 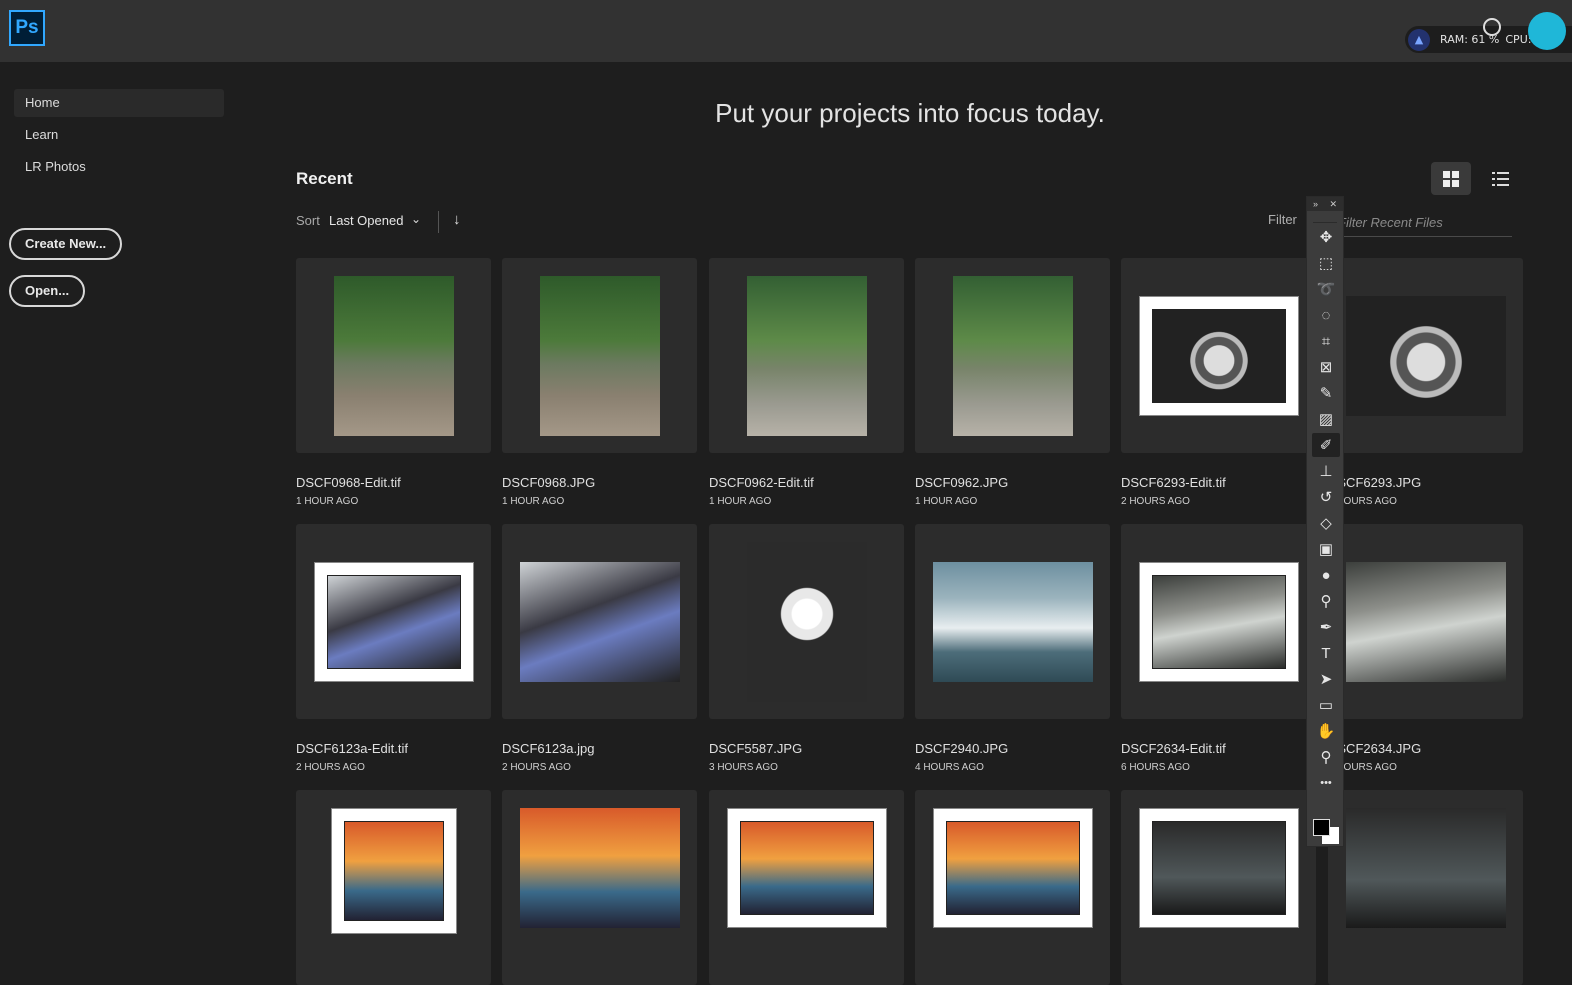 I want to click on tools-panel: » ✕ ✥ ⬚ ➰ ◌ ⌗ ⊠ ✎ ▨ ✐ ⊥ ↺ ◇ ▣ ● ⚲ ✒ T ➤ ▭ ✋ ⚲ •••, so click(x=1325, y=521).